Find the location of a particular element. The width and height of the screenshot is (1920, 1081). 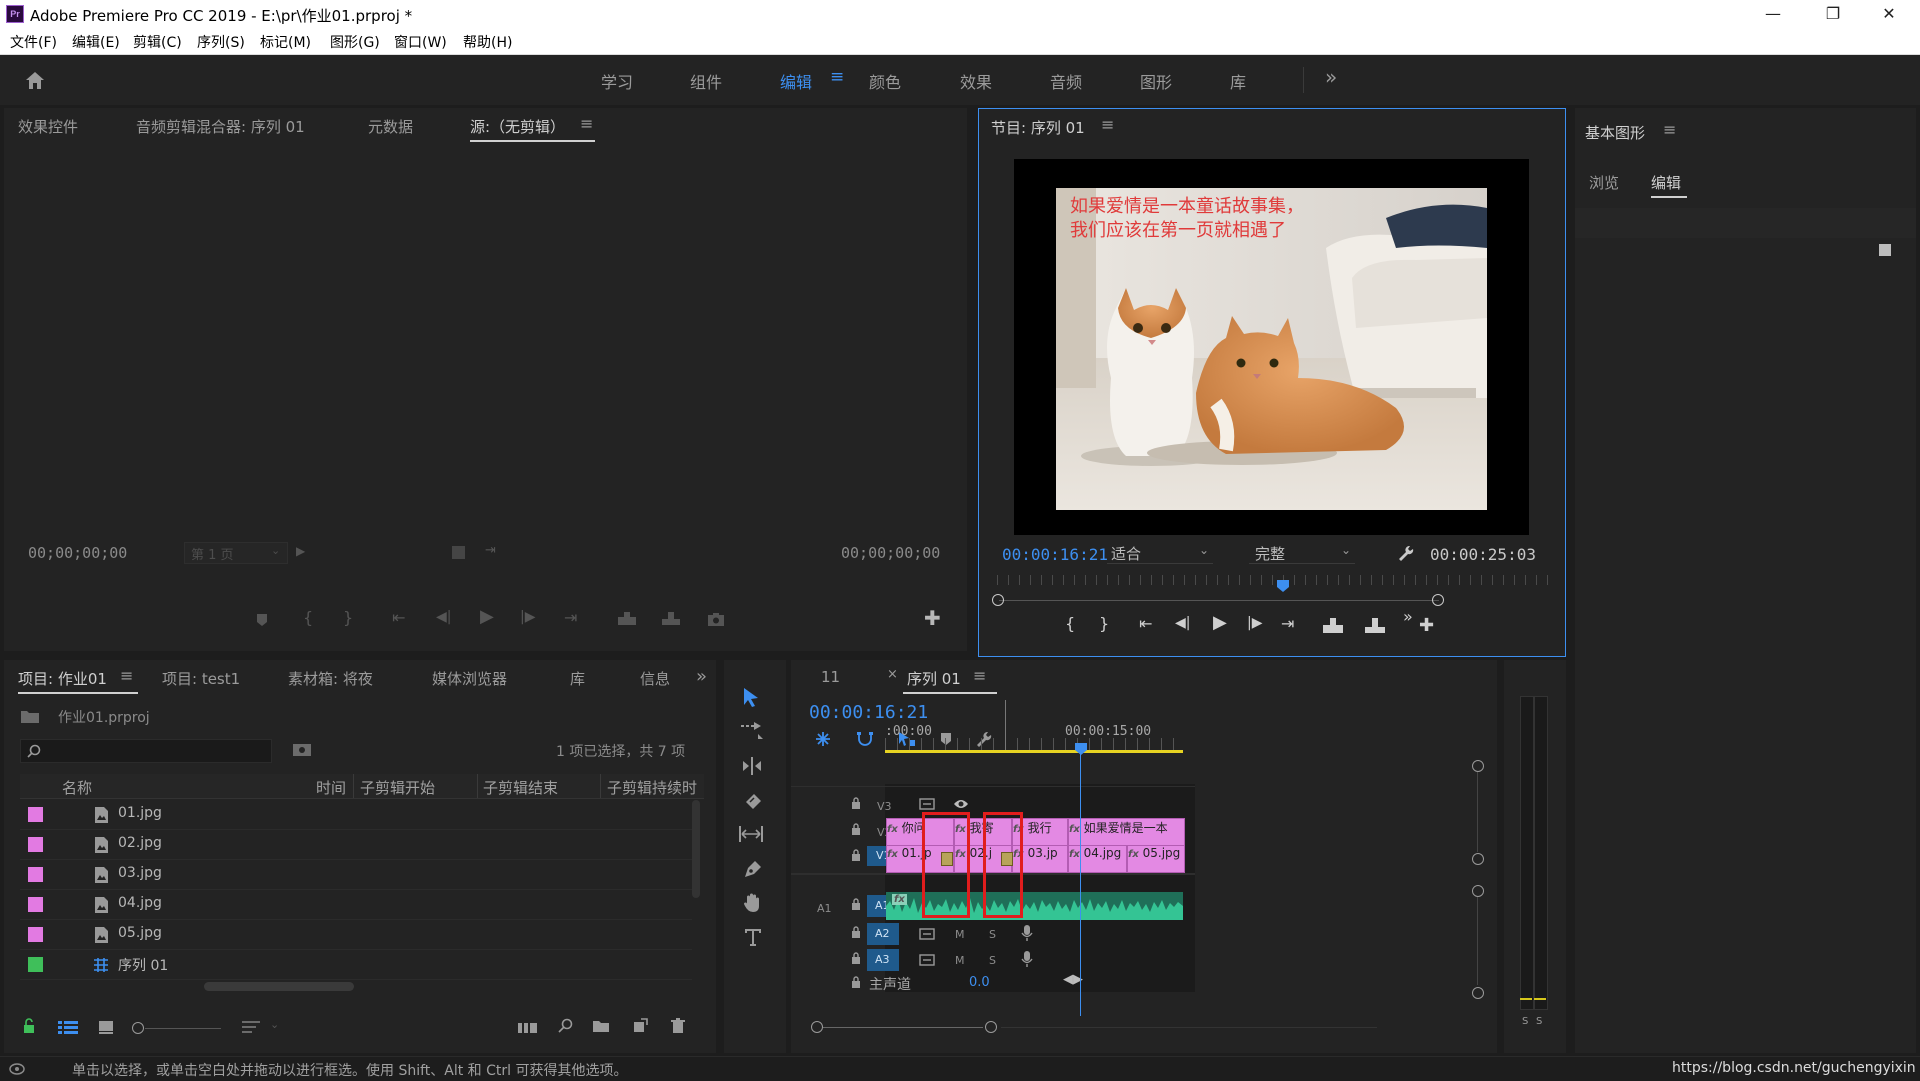

tab-source: 源:（无剪辑） is located at coordinates (517, 126).